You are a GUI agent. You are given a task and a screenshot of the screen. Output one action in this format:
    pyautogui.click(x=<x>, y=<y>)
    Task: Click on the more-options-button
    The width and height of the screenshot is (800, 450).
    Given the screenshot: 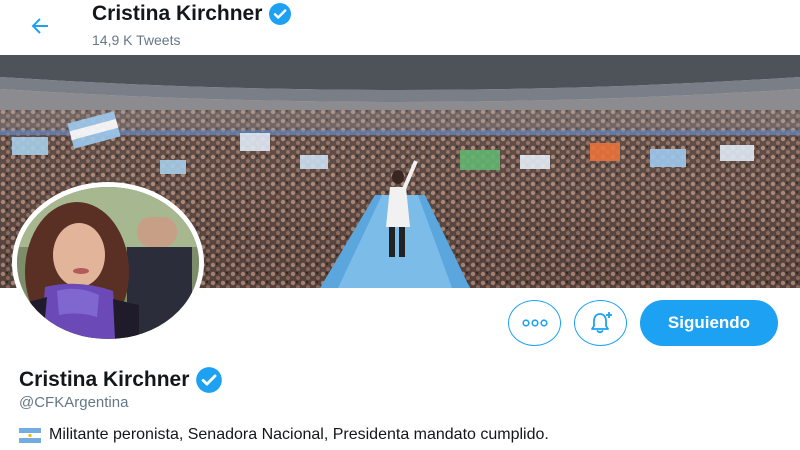 What is the action you would take?
    pyautogui.click(x=534, y=323)
    